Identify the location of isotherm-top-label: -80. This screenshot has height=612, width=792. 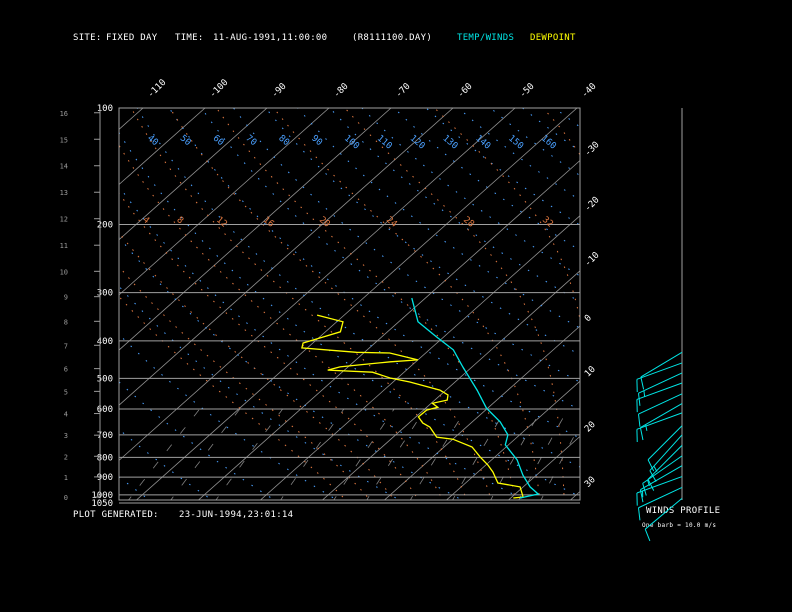
(341, 91).